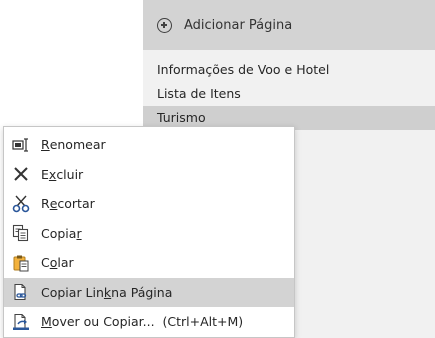 The width and height of the screenshot is (435, 338). I want to click on add-page-label: Adicionar Página, so click(238, 25).